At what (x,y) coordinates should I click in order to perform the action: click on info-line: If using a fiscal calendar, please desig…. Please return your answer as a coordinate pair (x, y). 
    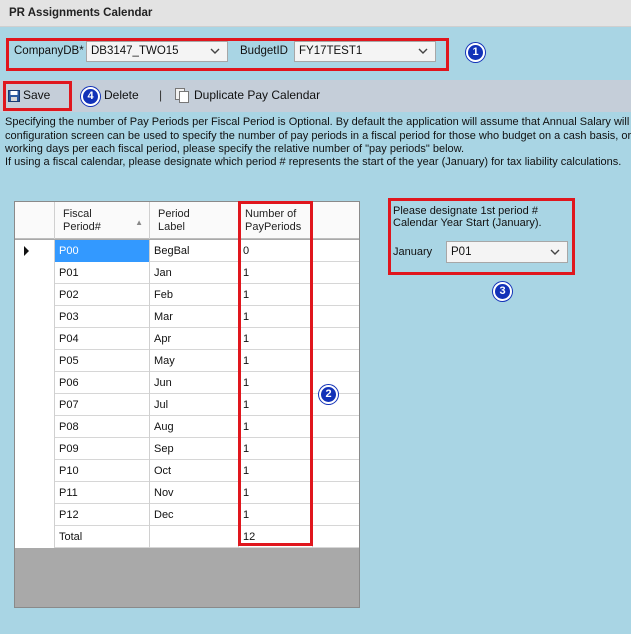
    Looking at the image, I should click on (313, 162).